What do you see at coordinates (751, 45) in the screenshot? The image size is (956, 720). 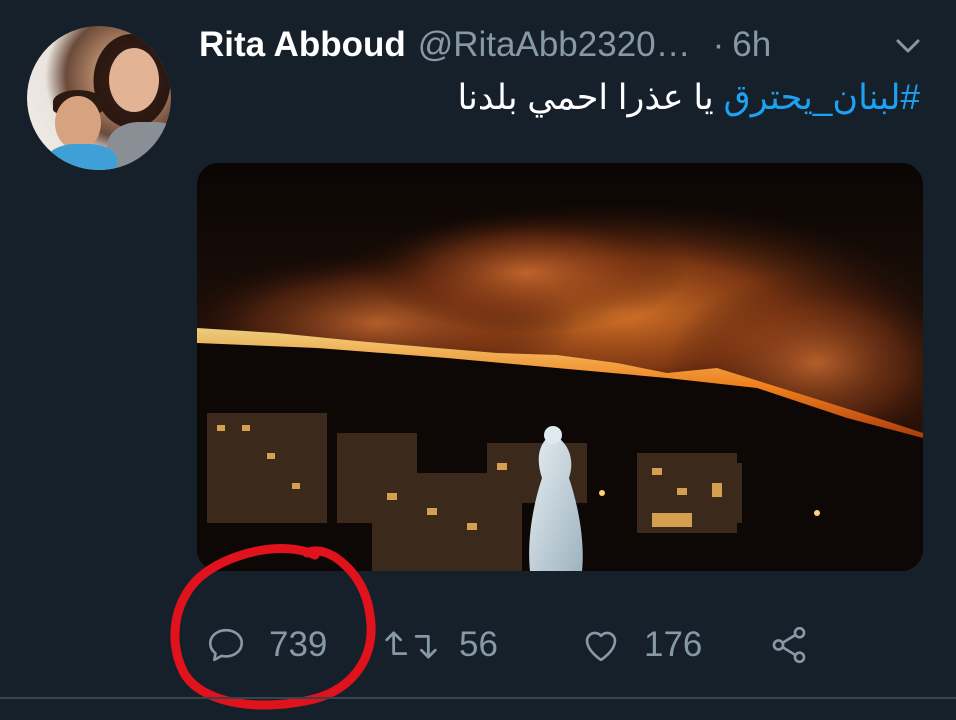 I see `tweet-timestamp: 6h` at bounding box center [751, 45].